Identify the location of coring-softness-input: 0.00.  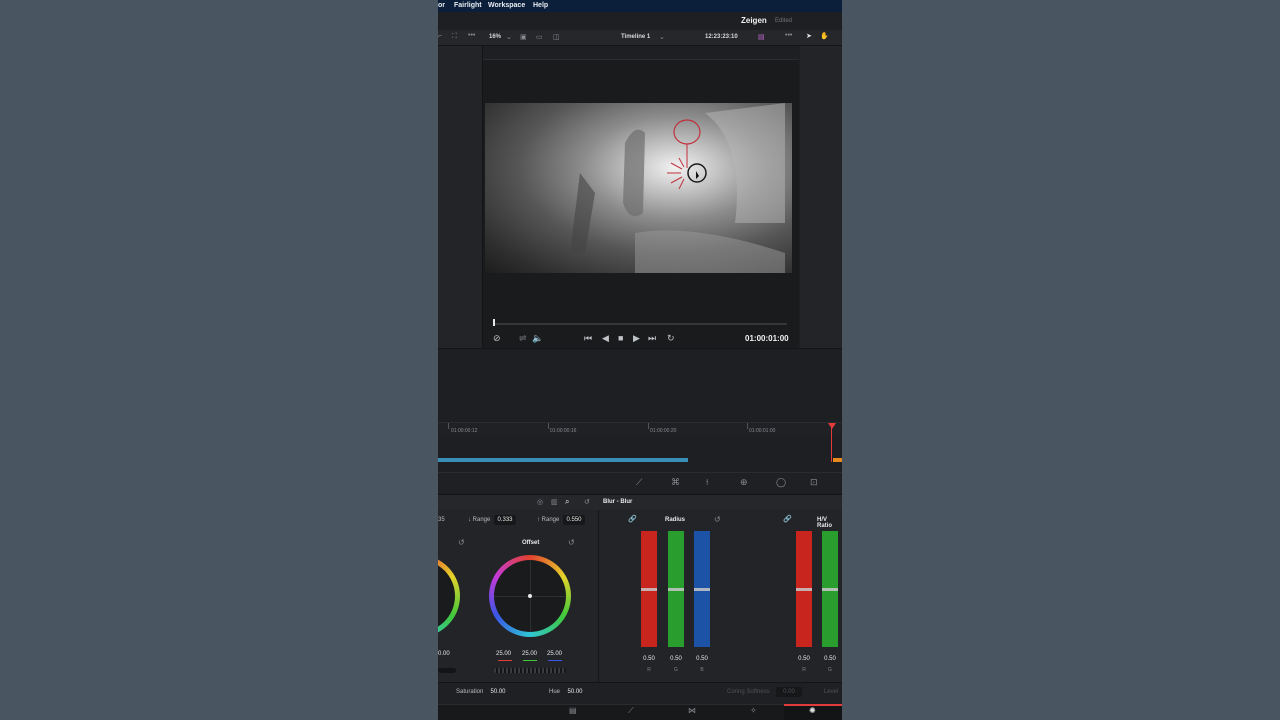
(789, 692).